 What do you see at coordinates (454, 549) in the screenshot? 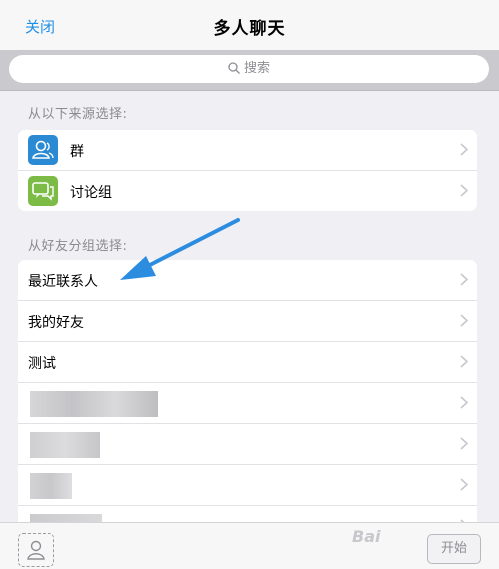
I see `start-button: 开始` at bounding box center [454, 549].